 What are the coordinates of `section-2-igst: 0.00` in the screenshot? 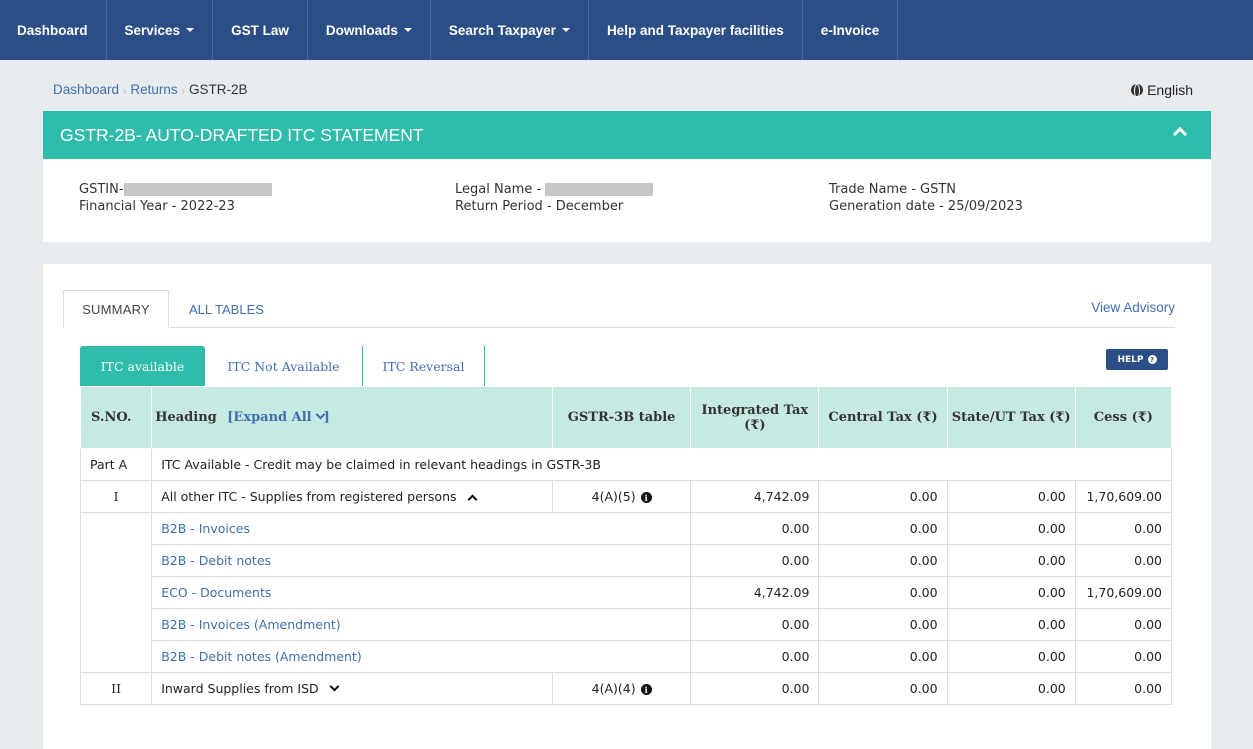 It's located at (755, 688).